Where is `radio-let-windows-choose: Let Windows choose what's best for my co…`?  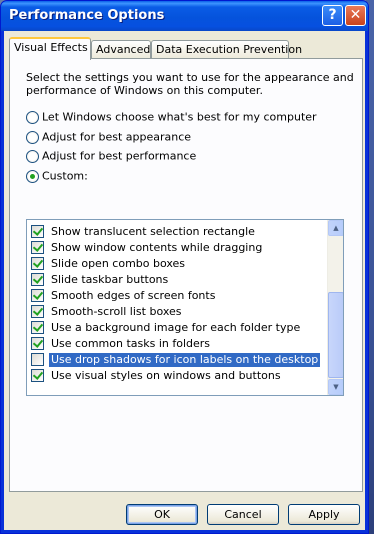
radio-let-windows-choose: Let Windows choose what's best for my co… is located at coordinates (171, 118).